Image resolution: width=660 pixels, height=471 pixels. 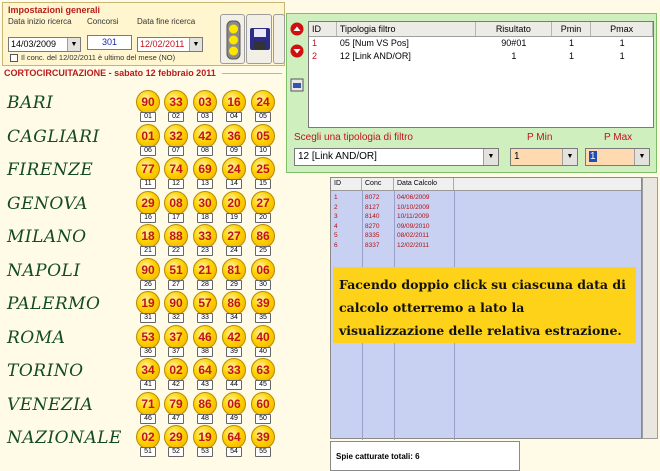 What do you see at coordinates (263, 173) in the screenshot?
I see `number-ball: 25 15` at bounding box center [263, 173].